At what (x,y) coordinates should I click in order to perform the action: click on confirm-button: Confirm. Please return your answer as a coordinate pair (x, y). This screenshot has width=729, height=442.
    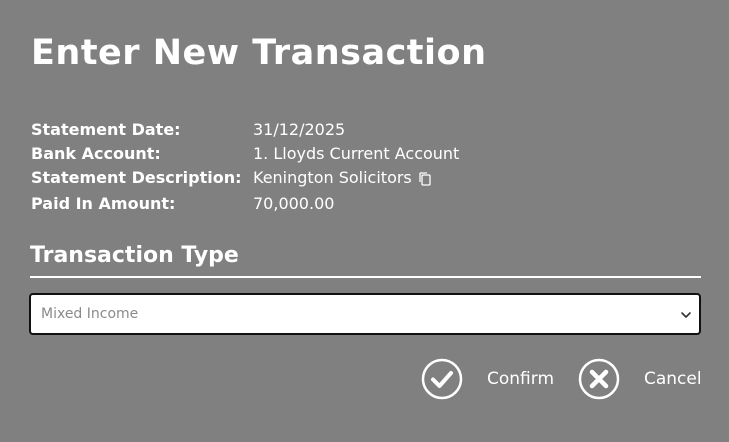
    Looking at the image, I should click on (487, 379).